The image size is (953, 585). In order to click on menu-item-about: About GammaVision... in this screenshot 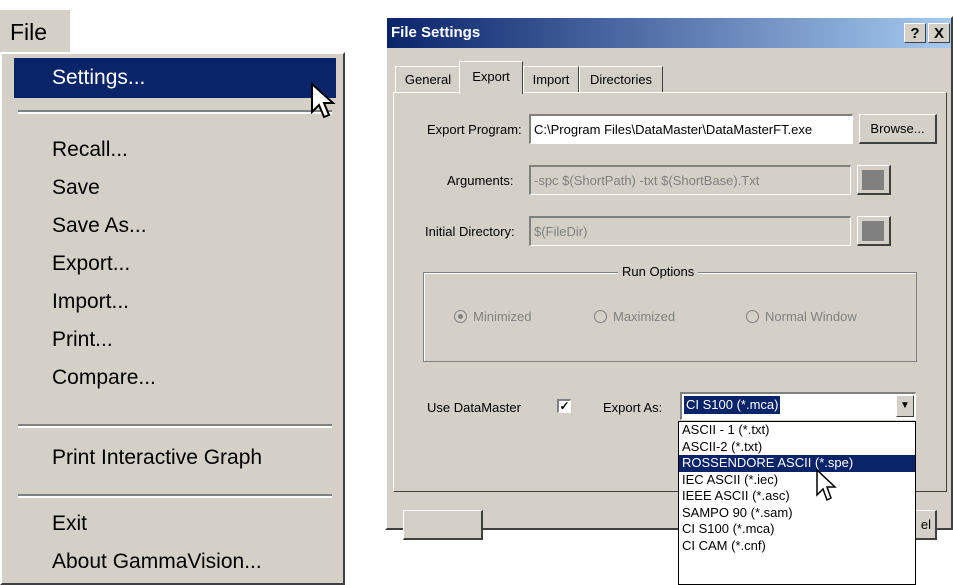, I will do `click(175, 562)`.